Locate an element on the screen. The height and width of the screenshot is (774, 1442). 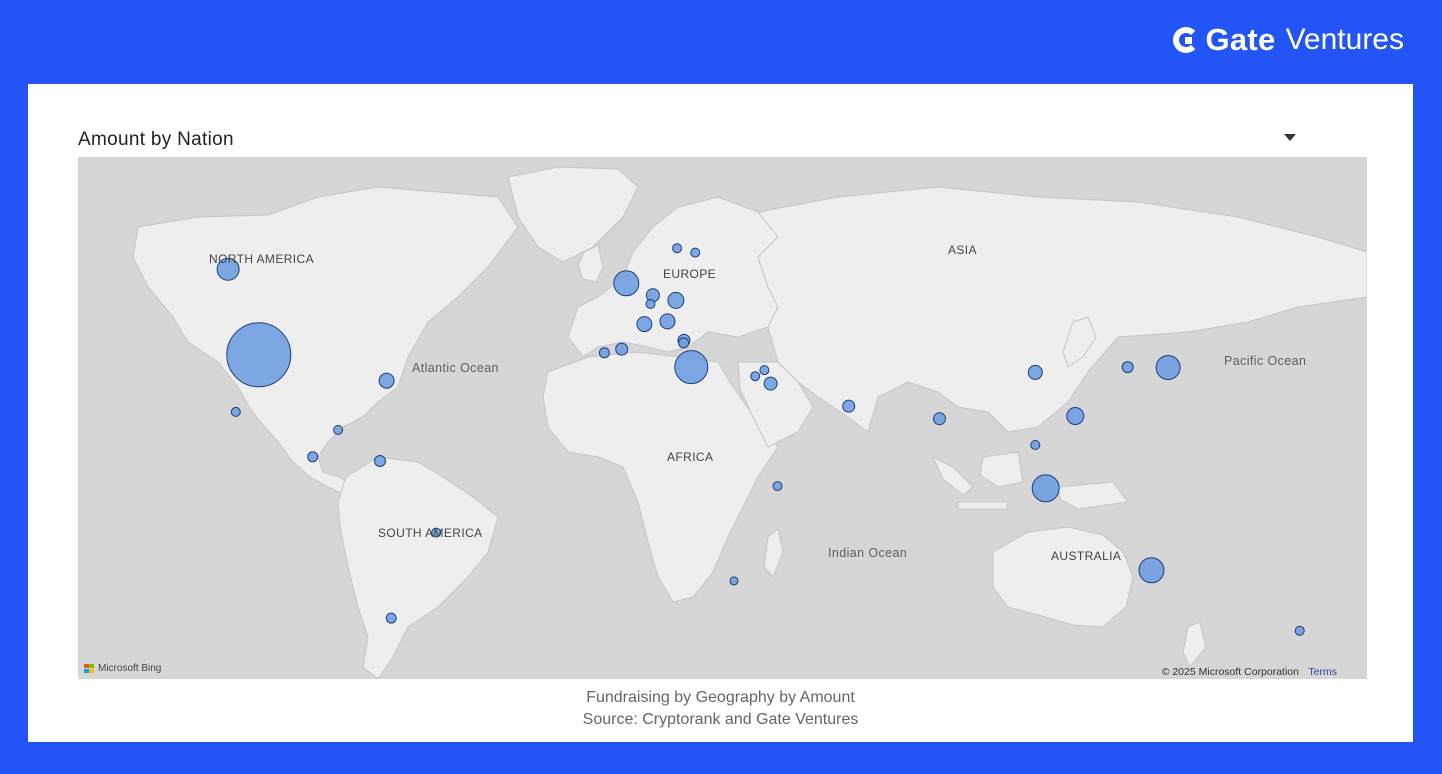
borneo-landmass is located at coordinates (1001, 469).